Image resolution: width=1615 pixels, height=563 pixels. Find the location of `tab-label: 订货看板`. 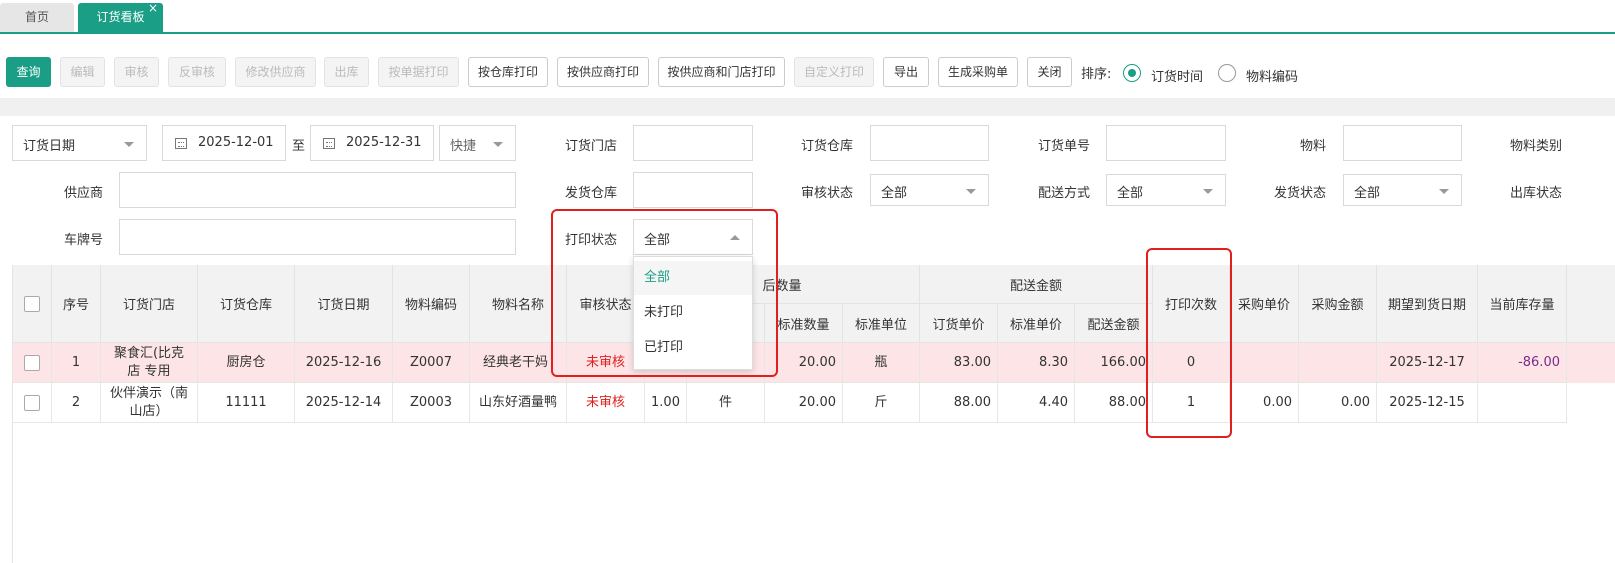

tab-label: 订货看板 is located at coordinates (120, 17).